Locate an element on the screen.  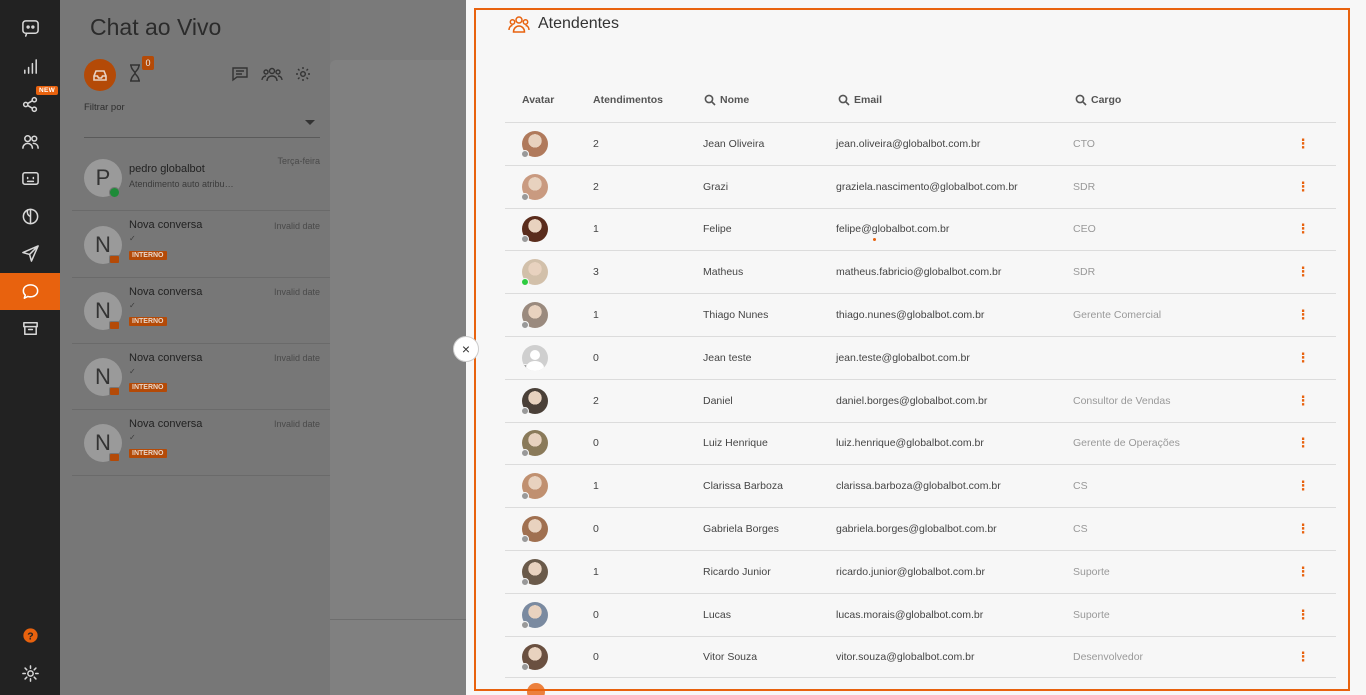
column-nome: Nome is located at coordinates (726, 100).